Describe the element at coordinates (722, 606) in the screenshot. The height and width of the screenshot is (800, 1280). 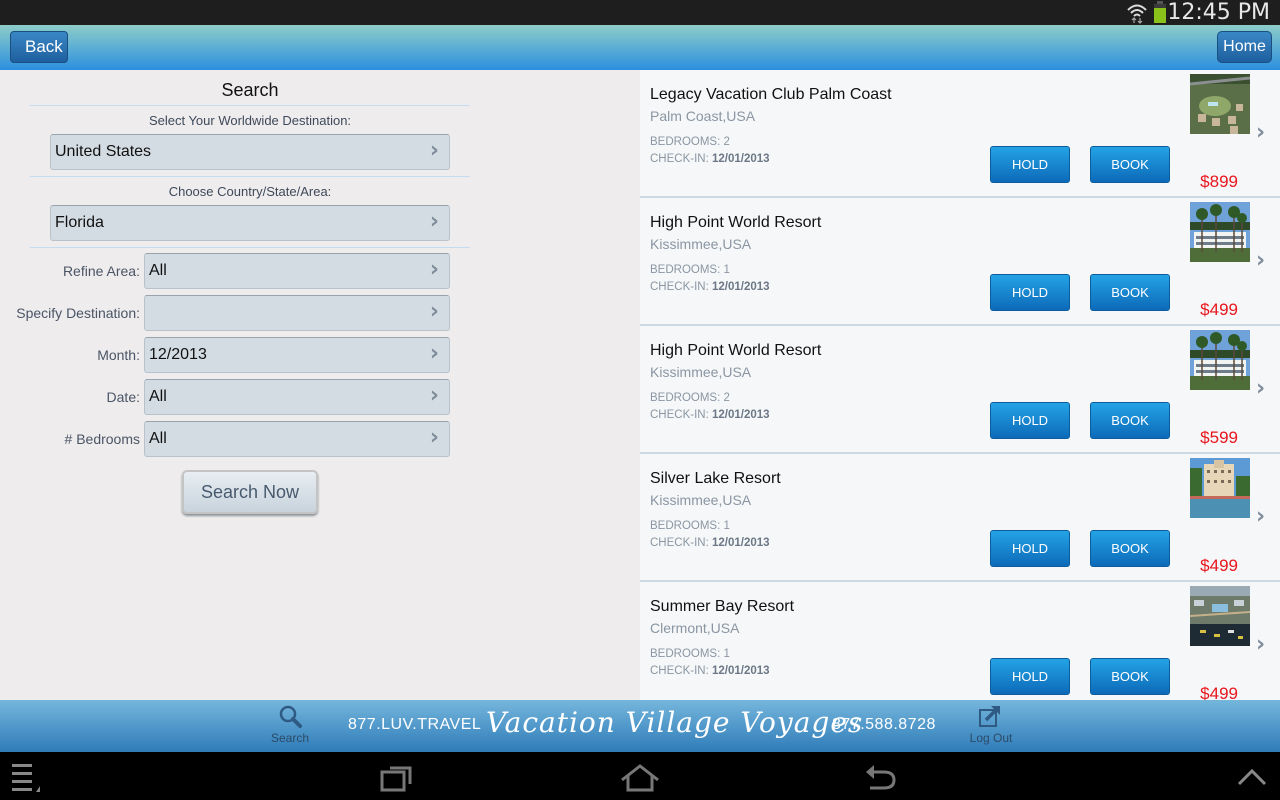
I see `resort-name: Summer Bay Resort` at that location.